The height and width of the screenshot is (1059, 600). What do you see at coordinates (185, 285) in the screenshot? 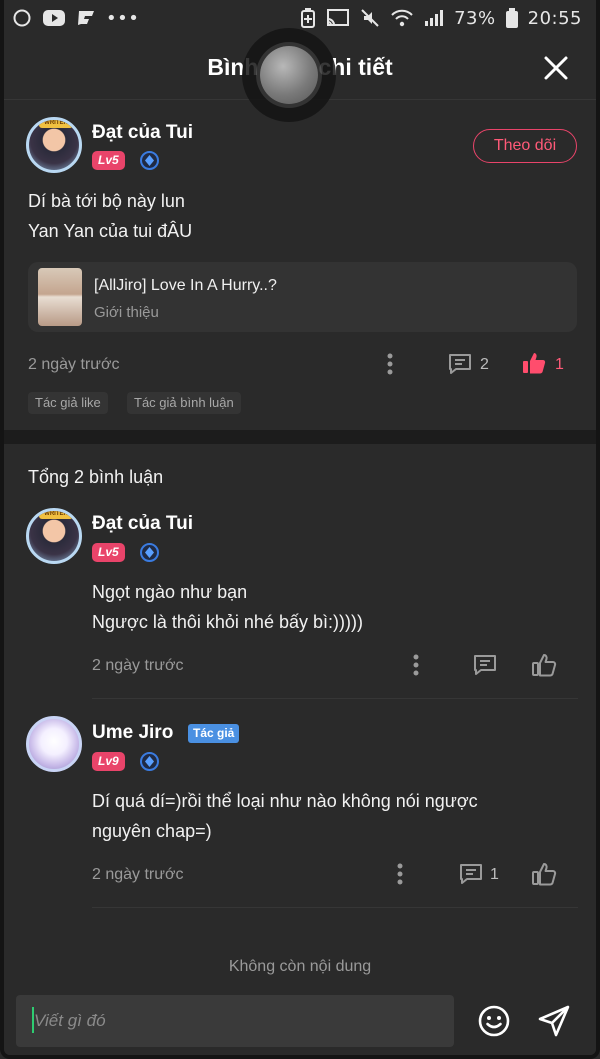
I see `story-title: [AllJiro] Love In A Hurry..?` at bounding box center [185, 285].